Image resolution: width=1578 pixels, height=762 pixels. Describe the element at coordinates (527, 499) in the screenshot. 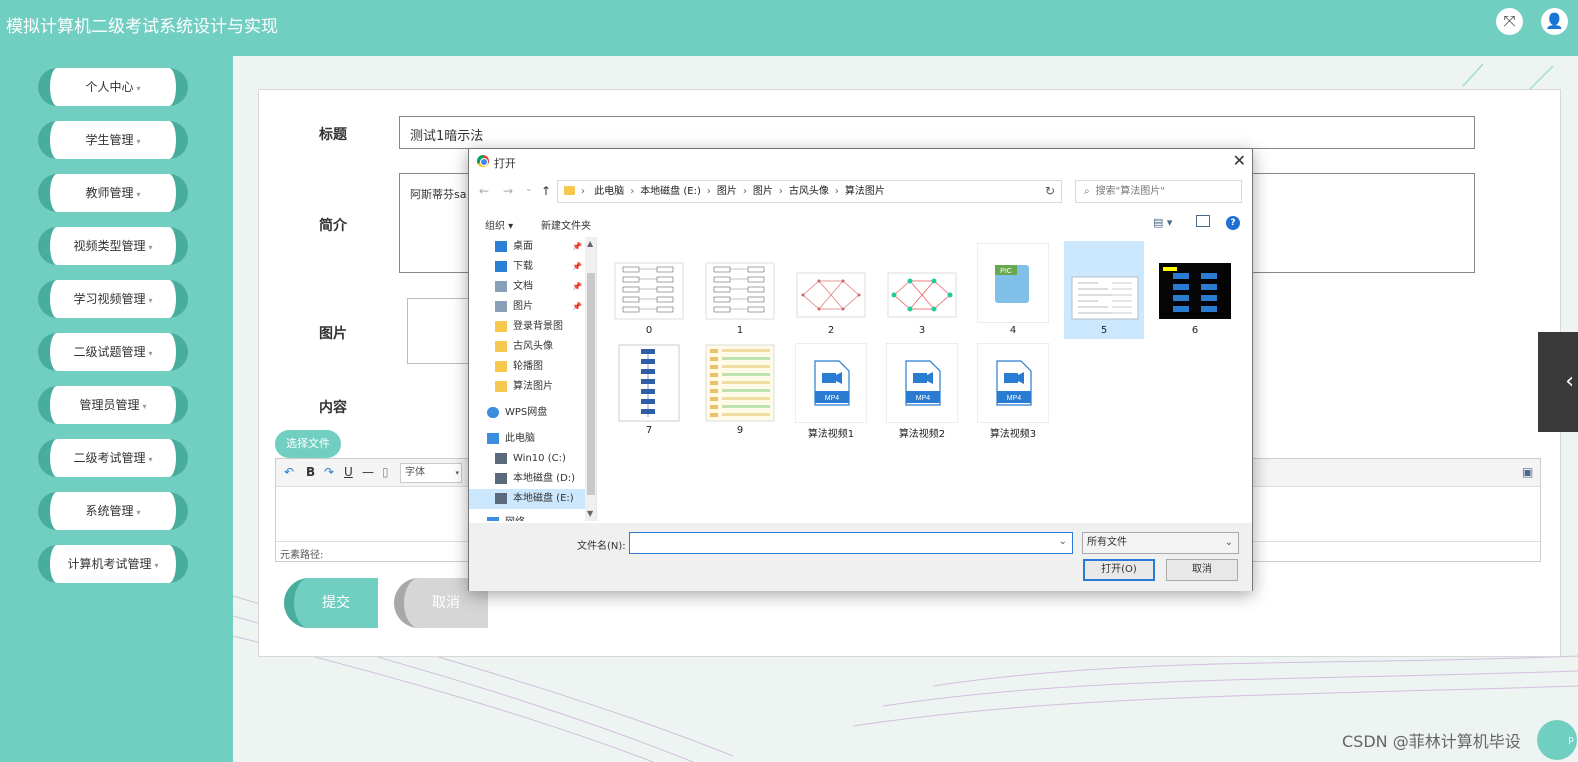

I see `nav-pane-item: 本地磁盘 (E:)` at that location.